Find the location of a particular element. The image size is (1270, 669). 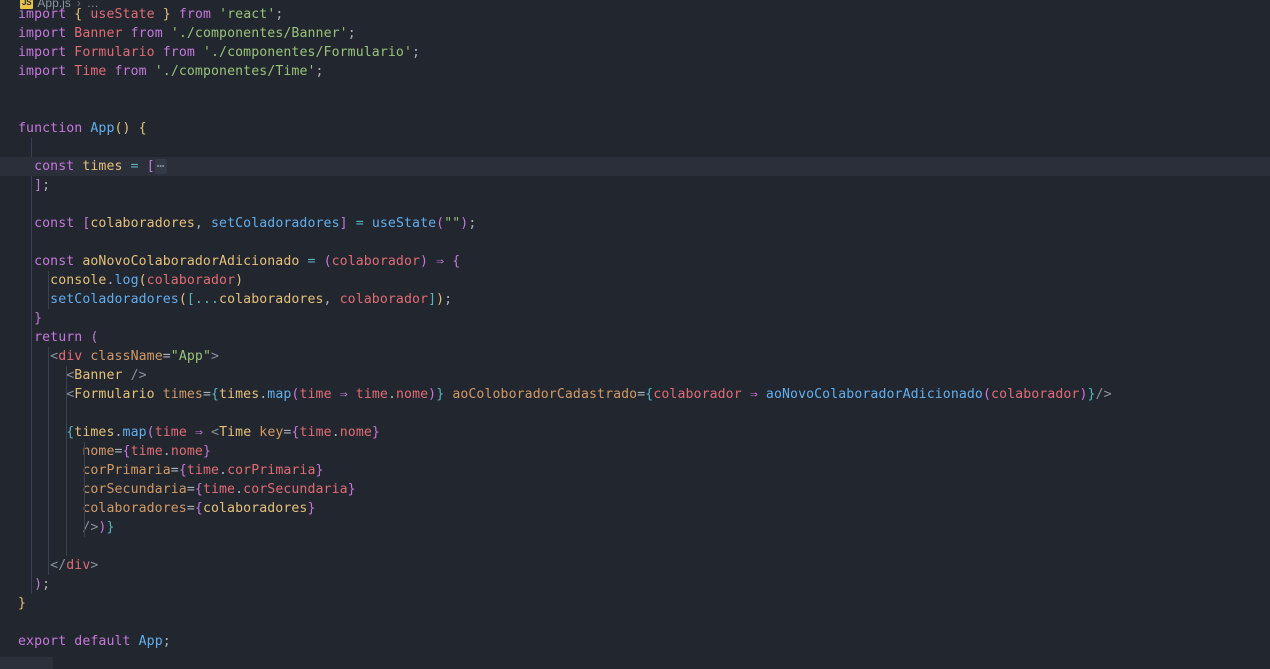

code-token: colaboradores is located at coordinates (134, 508).